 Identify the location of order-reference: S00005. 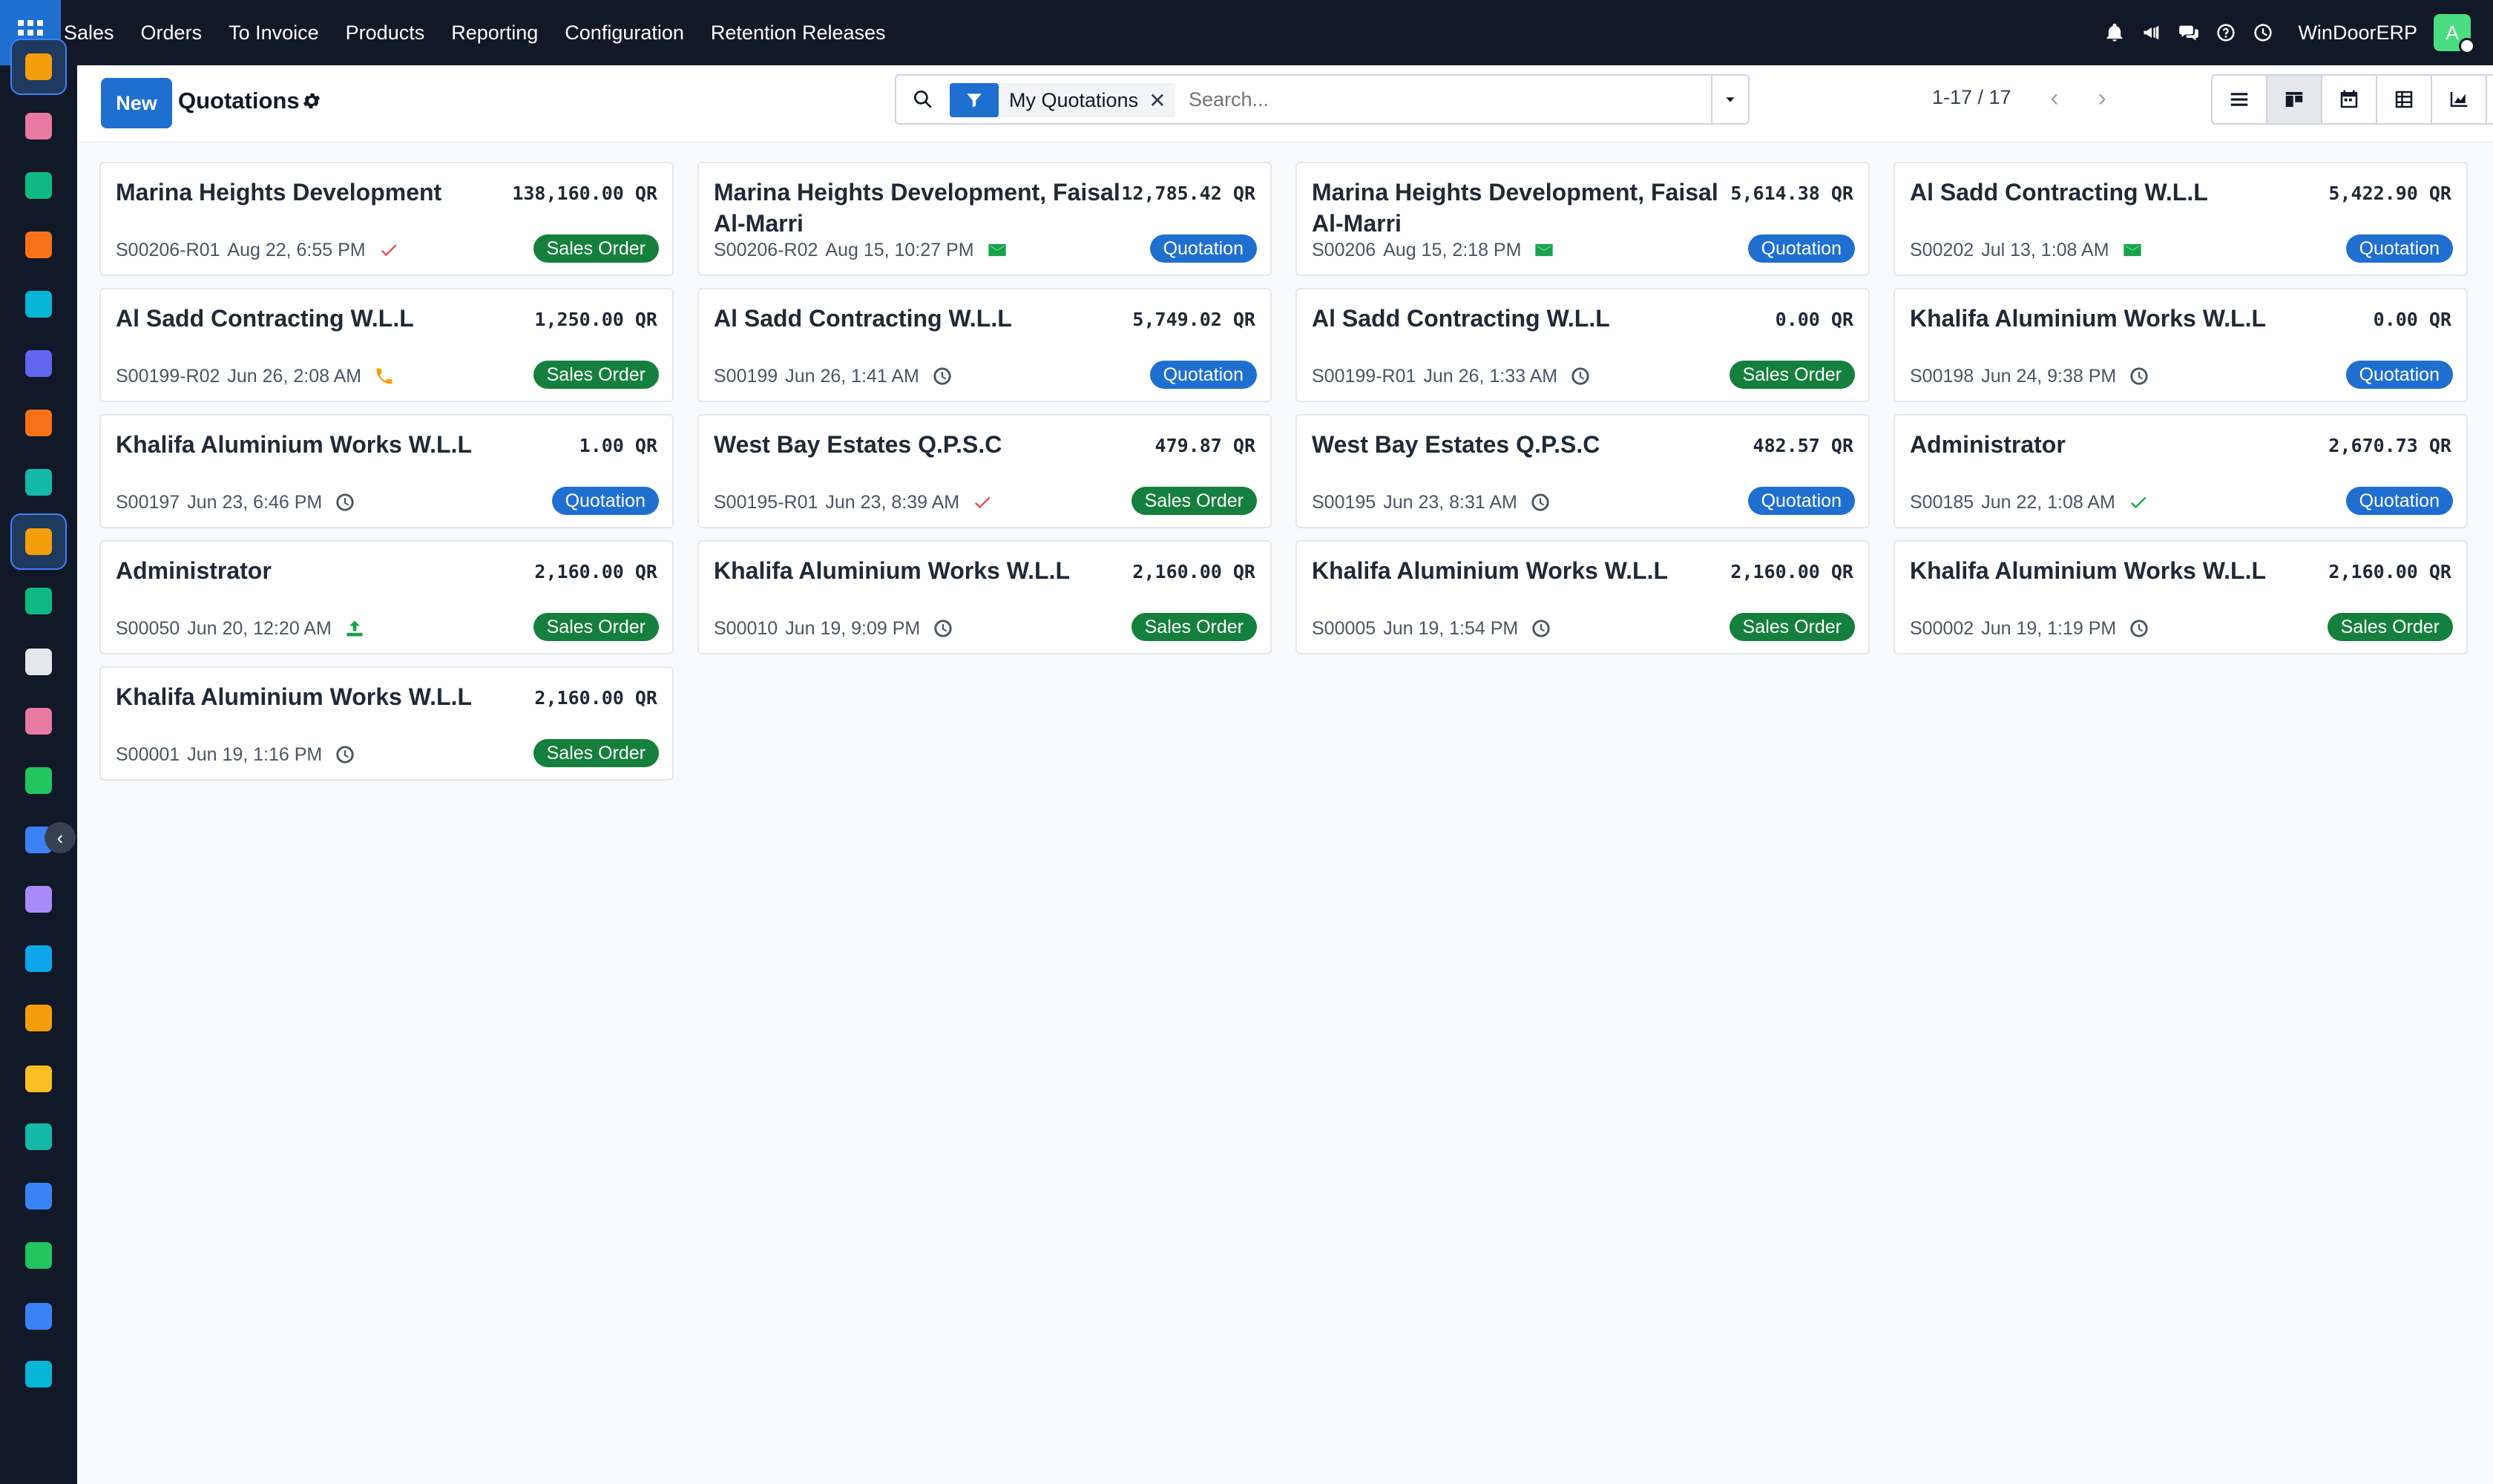
(1344, 628).